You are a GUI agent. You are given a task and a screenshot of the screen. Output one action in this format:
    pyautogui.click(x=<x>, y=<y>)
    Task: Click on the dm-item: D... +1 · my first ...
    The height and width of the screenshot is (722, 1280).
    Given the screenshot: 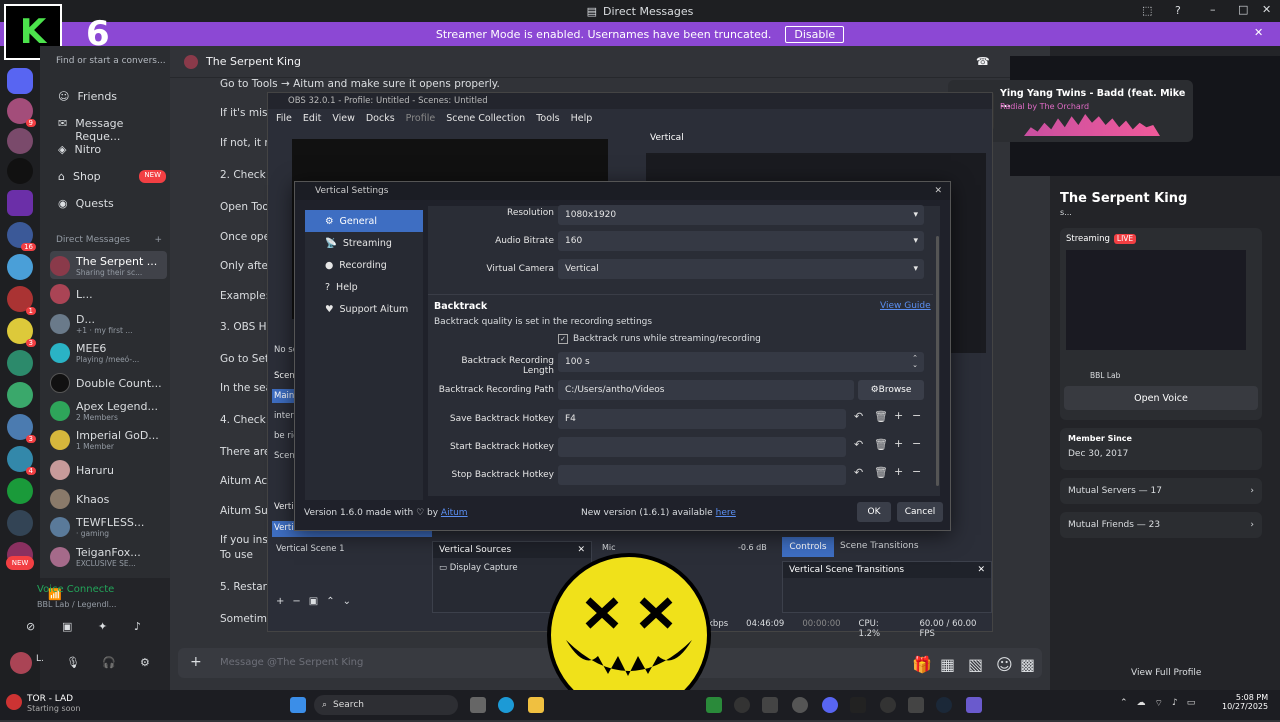 What is the action you would take?
    pyautogui.click(x=108, y=324)
    